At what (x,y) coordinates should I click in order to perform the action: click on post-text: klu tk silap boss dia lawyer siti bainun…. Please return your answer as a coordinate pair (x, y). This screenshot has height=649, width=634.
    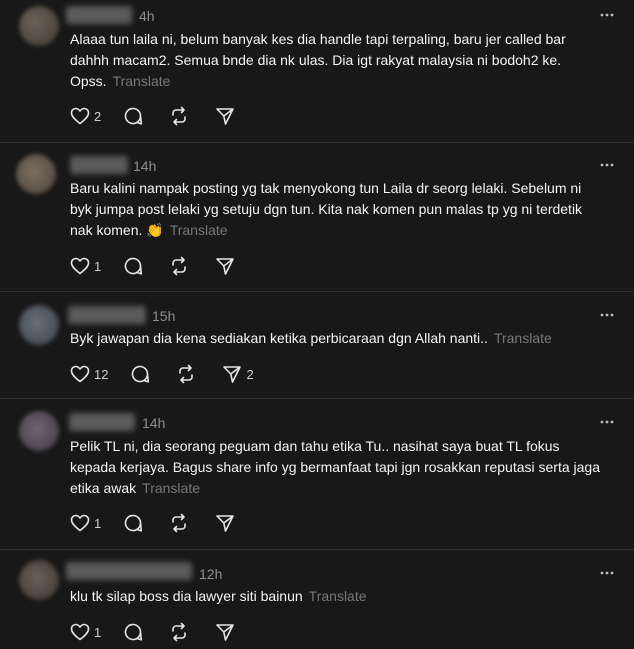
    Looking at the image, I should click on (218, 596).